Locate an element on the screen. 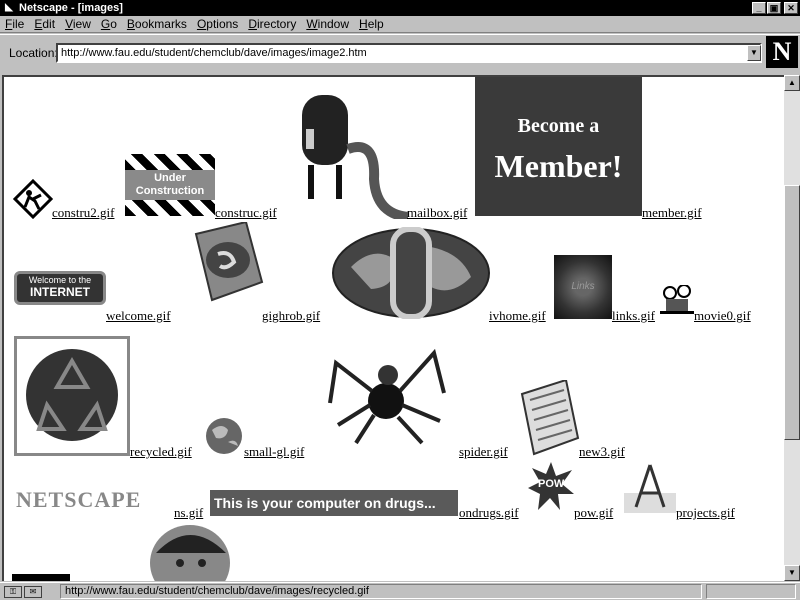  security-key-icon: ⚿ ✉ is located at coordinates (29, 592).